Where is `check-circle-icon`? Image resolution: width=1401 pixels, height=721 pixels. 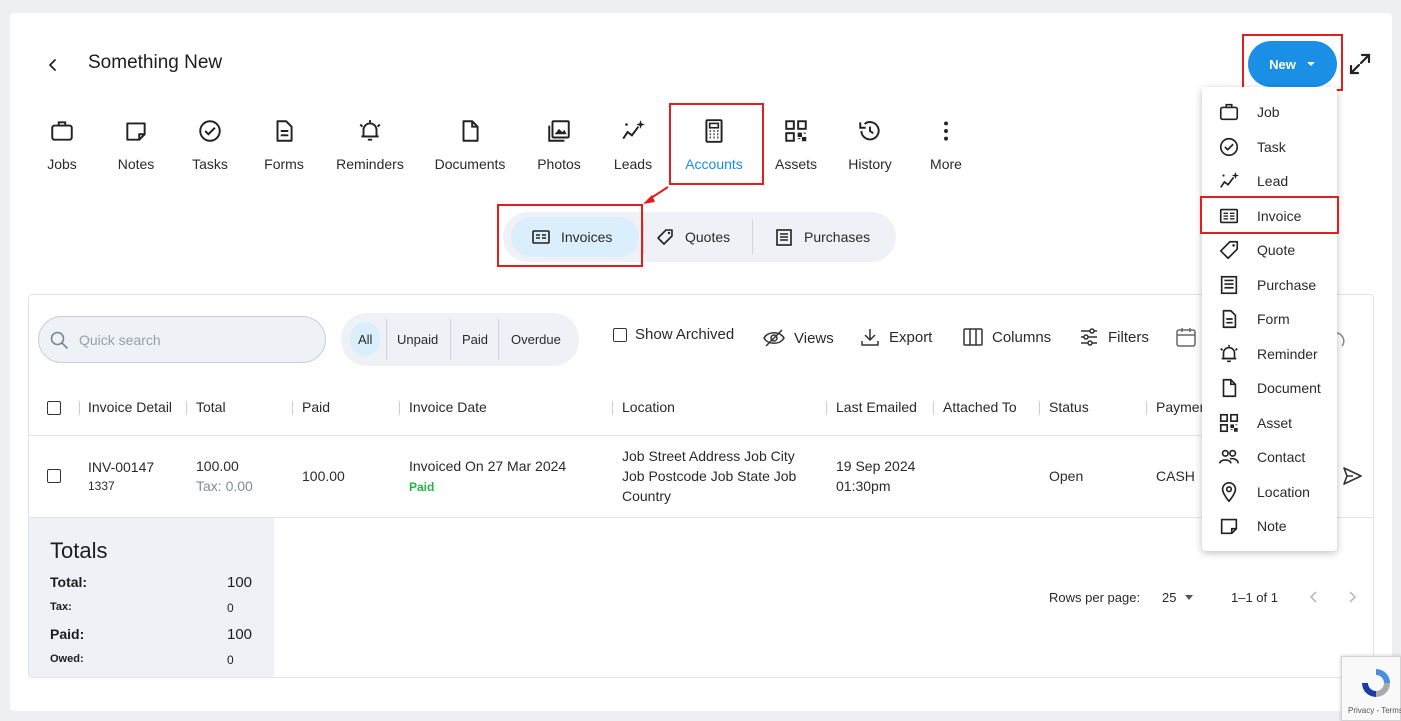 check-circle-icon is located at coordinates (1229, 146).